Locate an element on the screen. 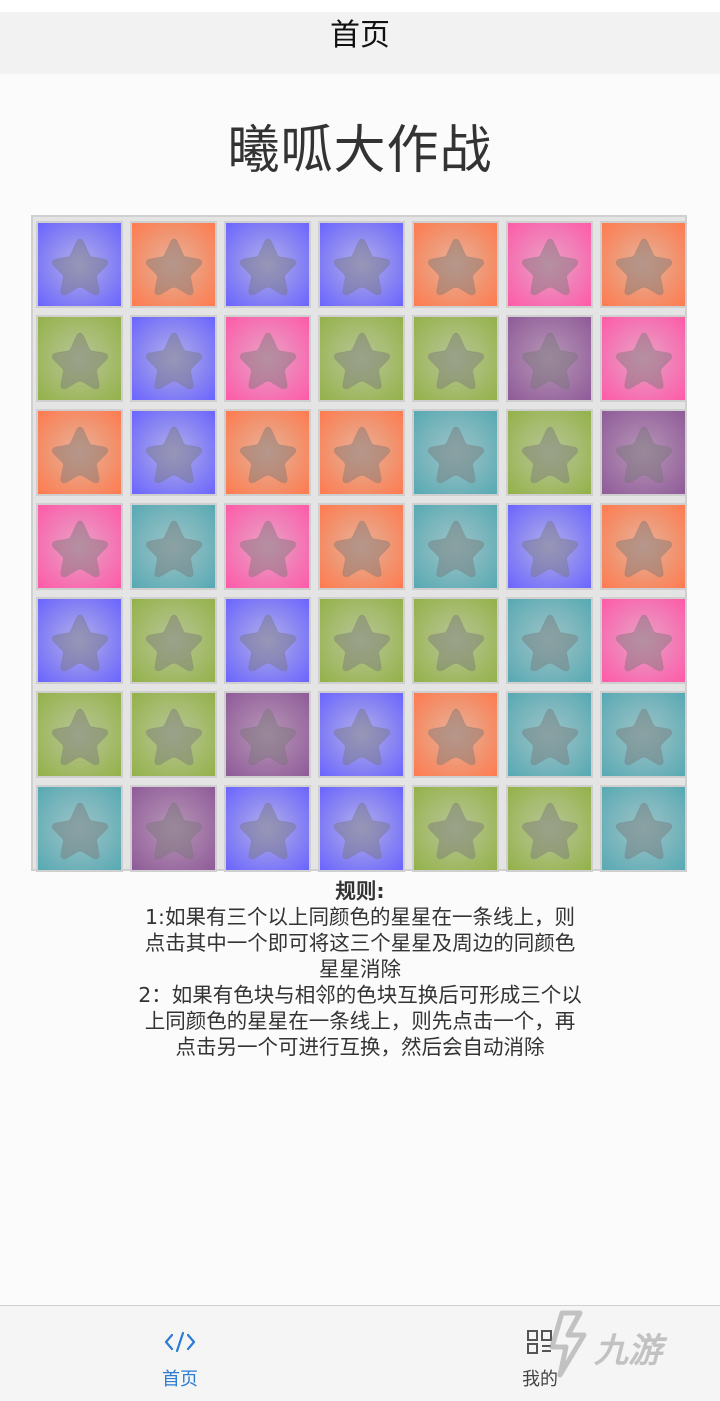 The width and height of the screenshot is (720, 1401). header-bar: 首页 is located at coordinates (360, 43).